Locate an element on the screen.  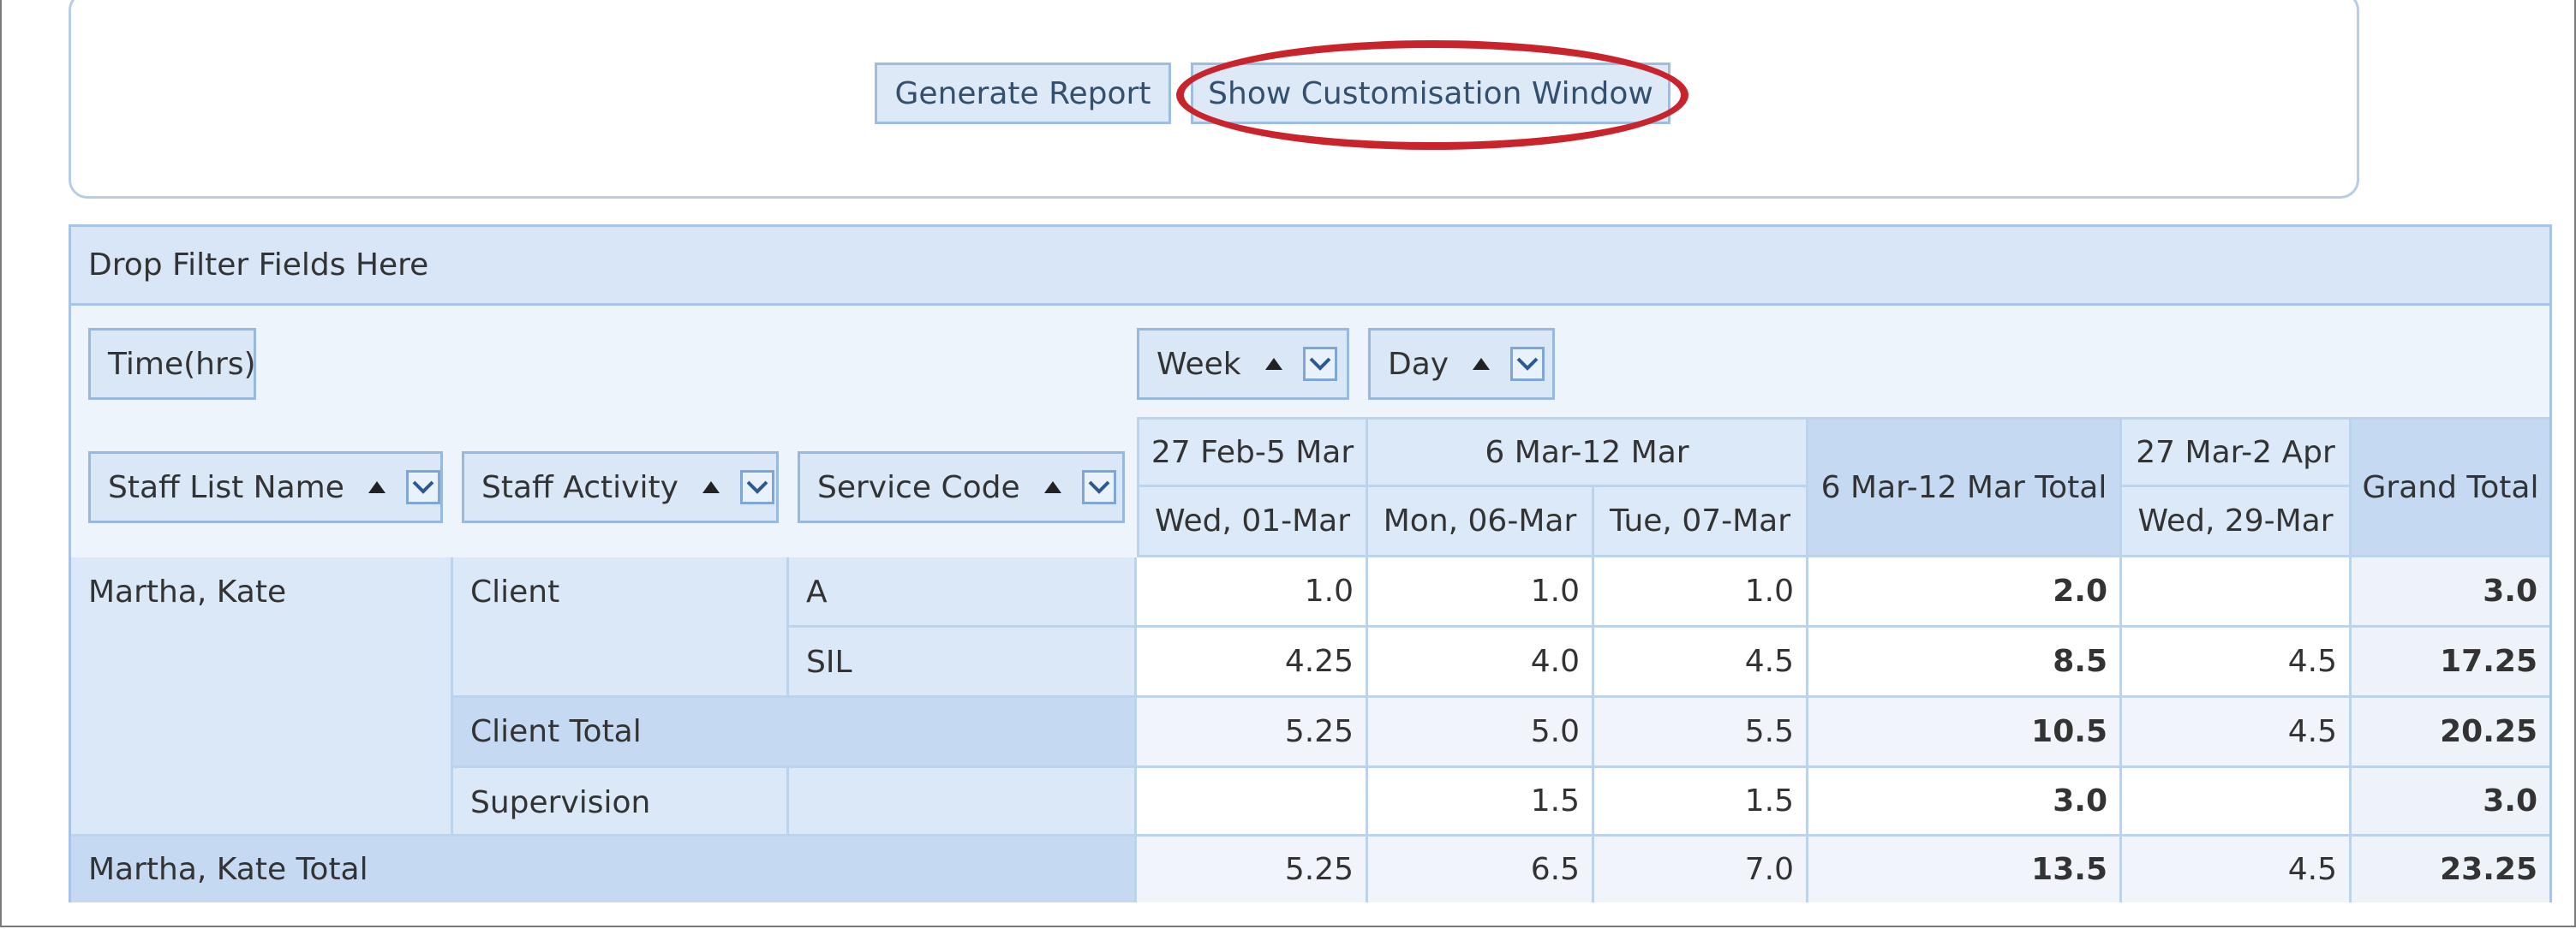
field-label: Staff List Name is located at coordinates (226, 487).